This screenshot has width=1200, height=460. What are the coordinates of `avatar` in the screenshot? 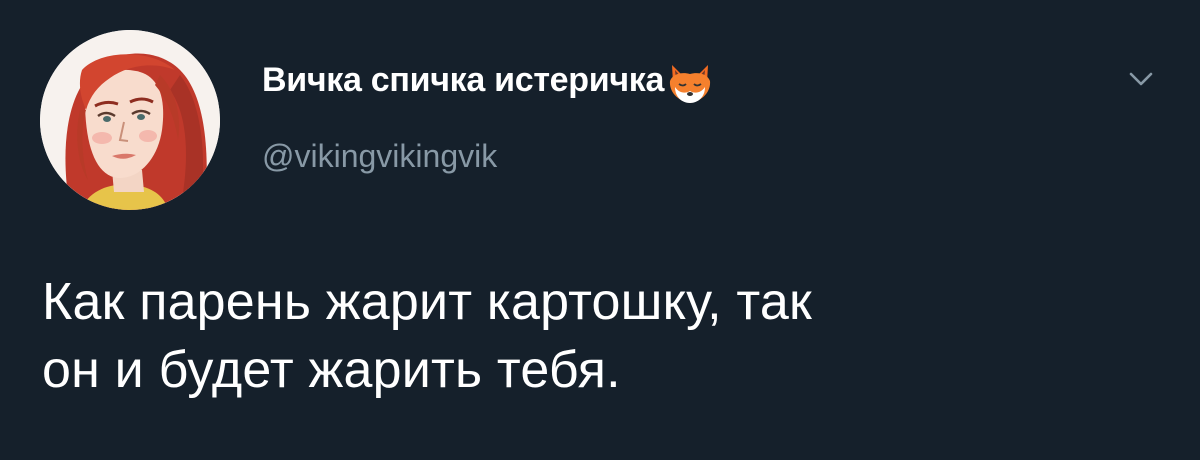 It's located at (130, 120).